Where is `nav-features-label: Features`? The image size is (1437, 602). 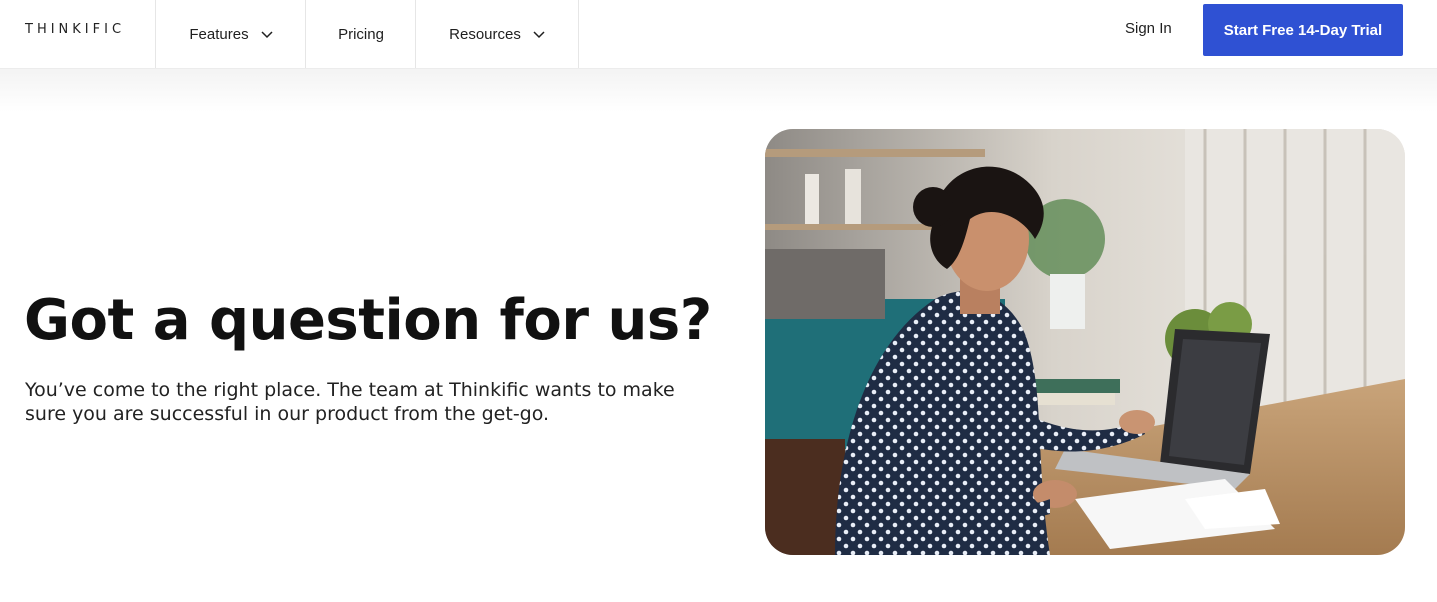 nav-features-label: Features is located at coordinates (219, 34).